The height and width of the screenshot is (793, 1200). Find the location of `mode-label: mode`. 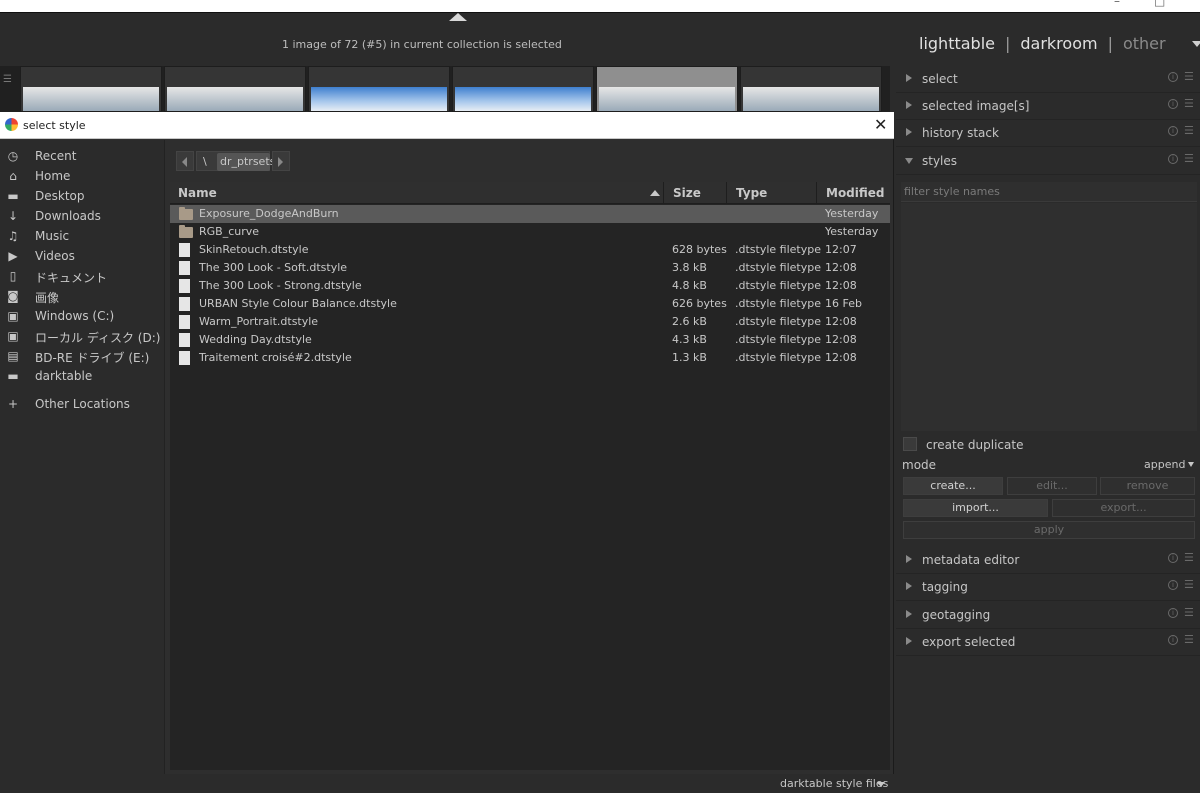

mode-label: mode is located at coordinates (919, 465).